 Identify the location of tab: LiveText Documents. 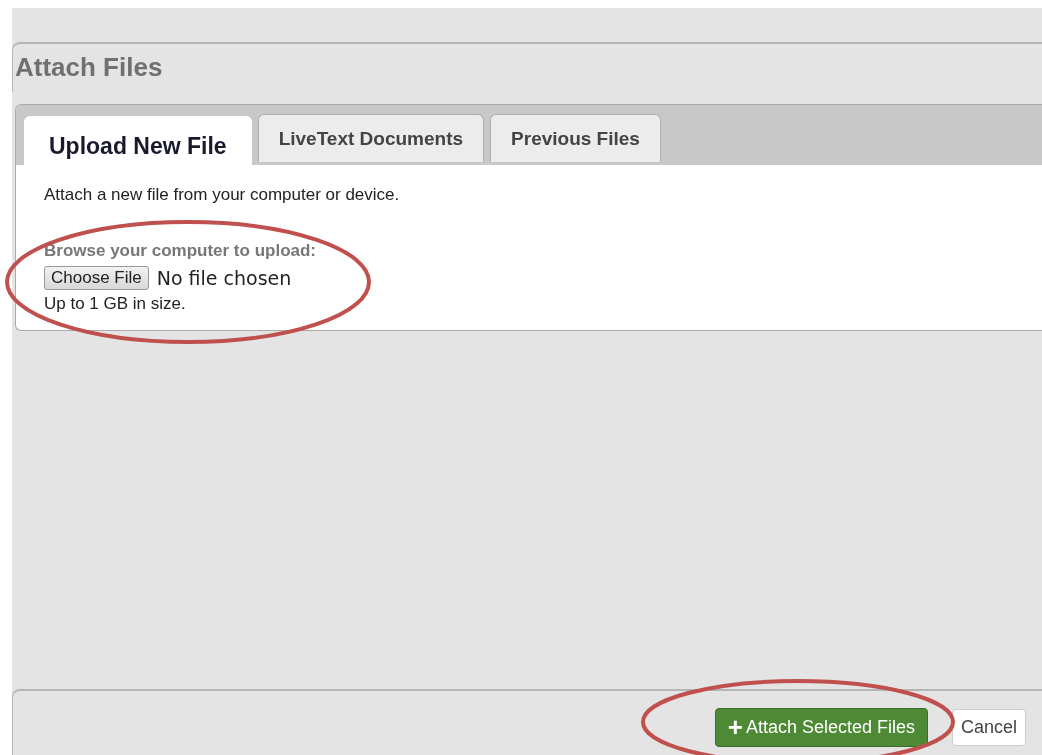
(371, 138).